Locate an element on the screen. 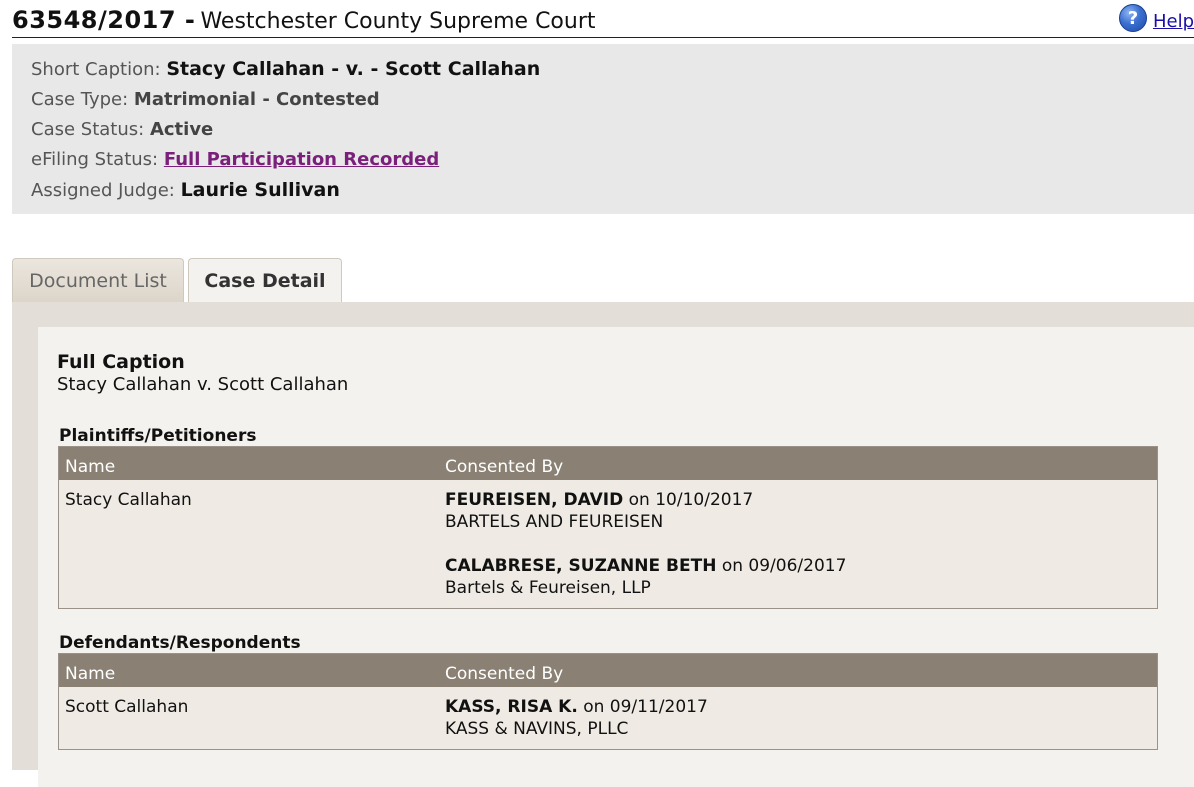 The width and height of the screenshot is (1194, 787). firm-name: BARTELS AND FEUREISEN is located at coordinates (554, 522).